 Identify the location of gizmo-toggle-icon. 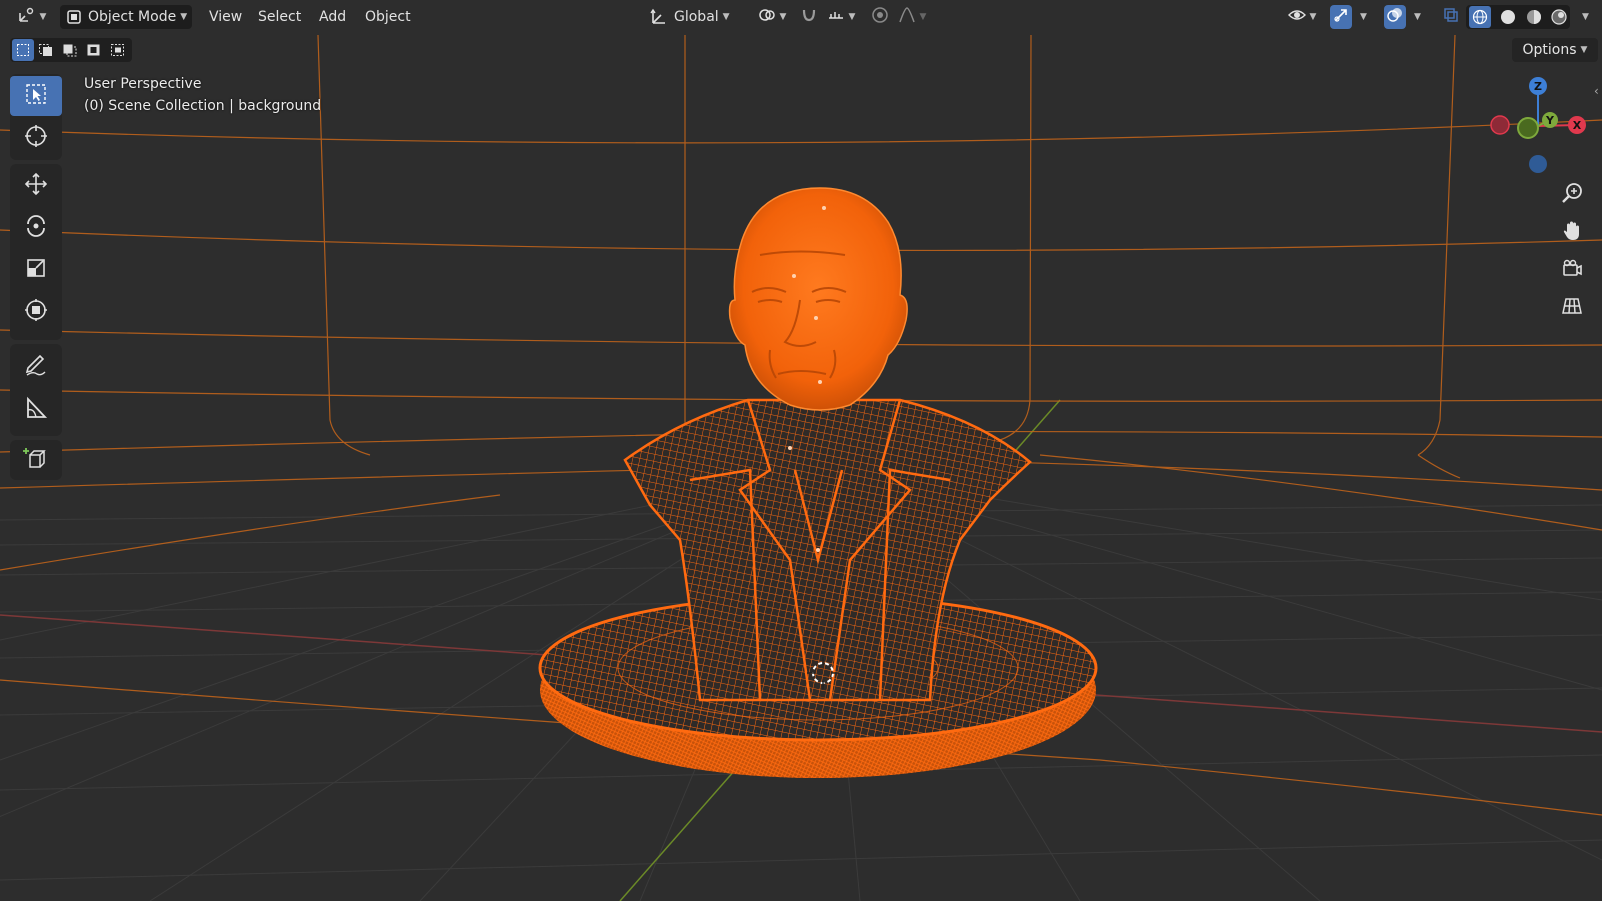
(1341, 17).